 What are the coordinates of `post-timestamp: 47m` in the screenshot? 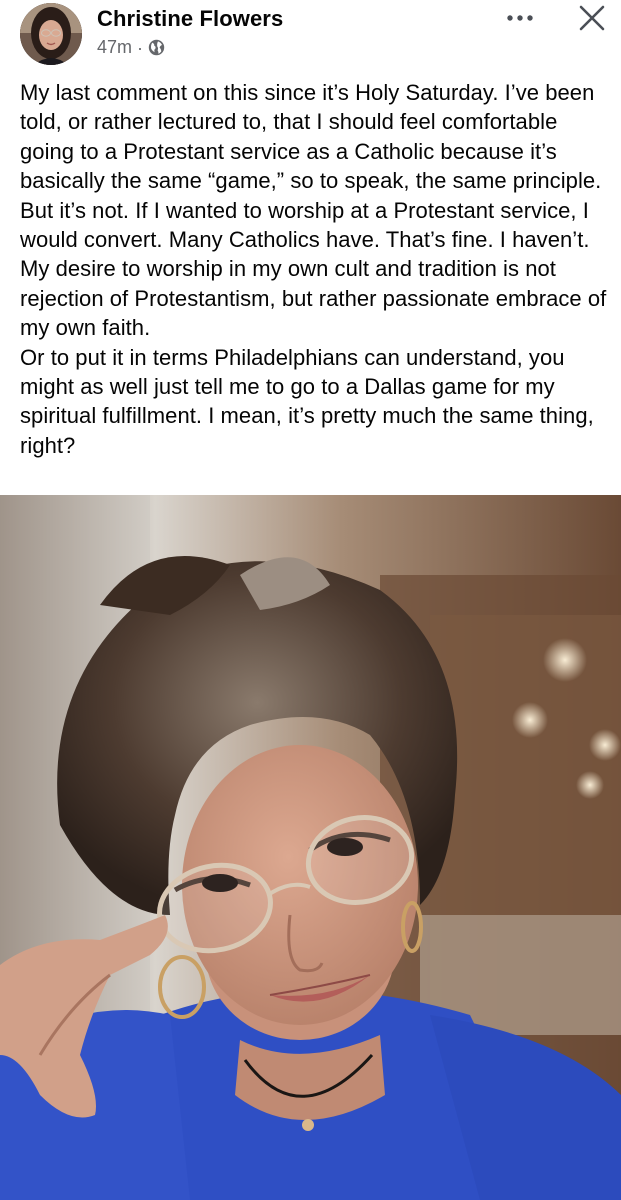 It's located at (114, 47).